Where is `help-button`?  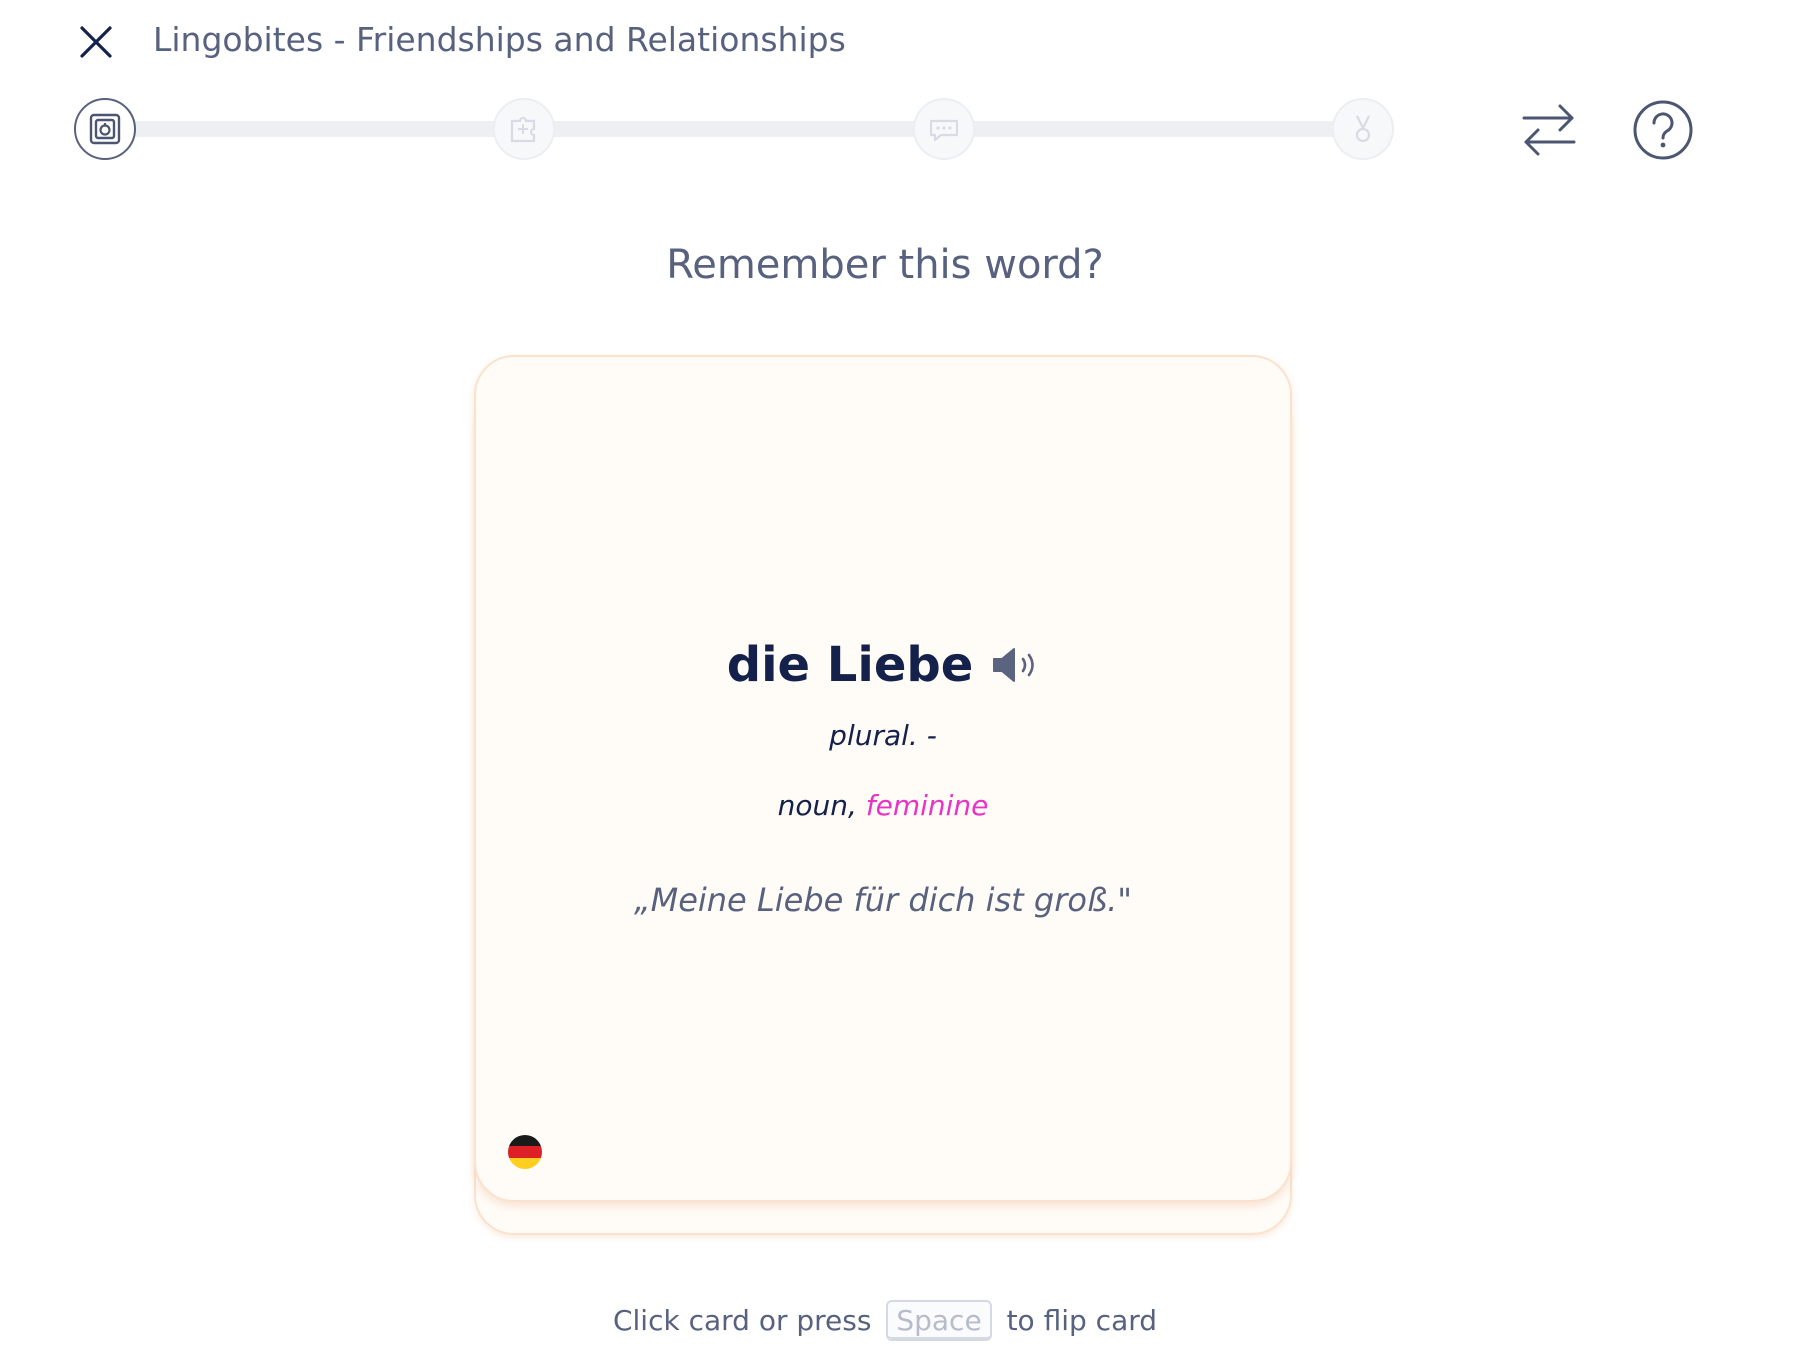
help-button is located at coordinates (1663, 130).